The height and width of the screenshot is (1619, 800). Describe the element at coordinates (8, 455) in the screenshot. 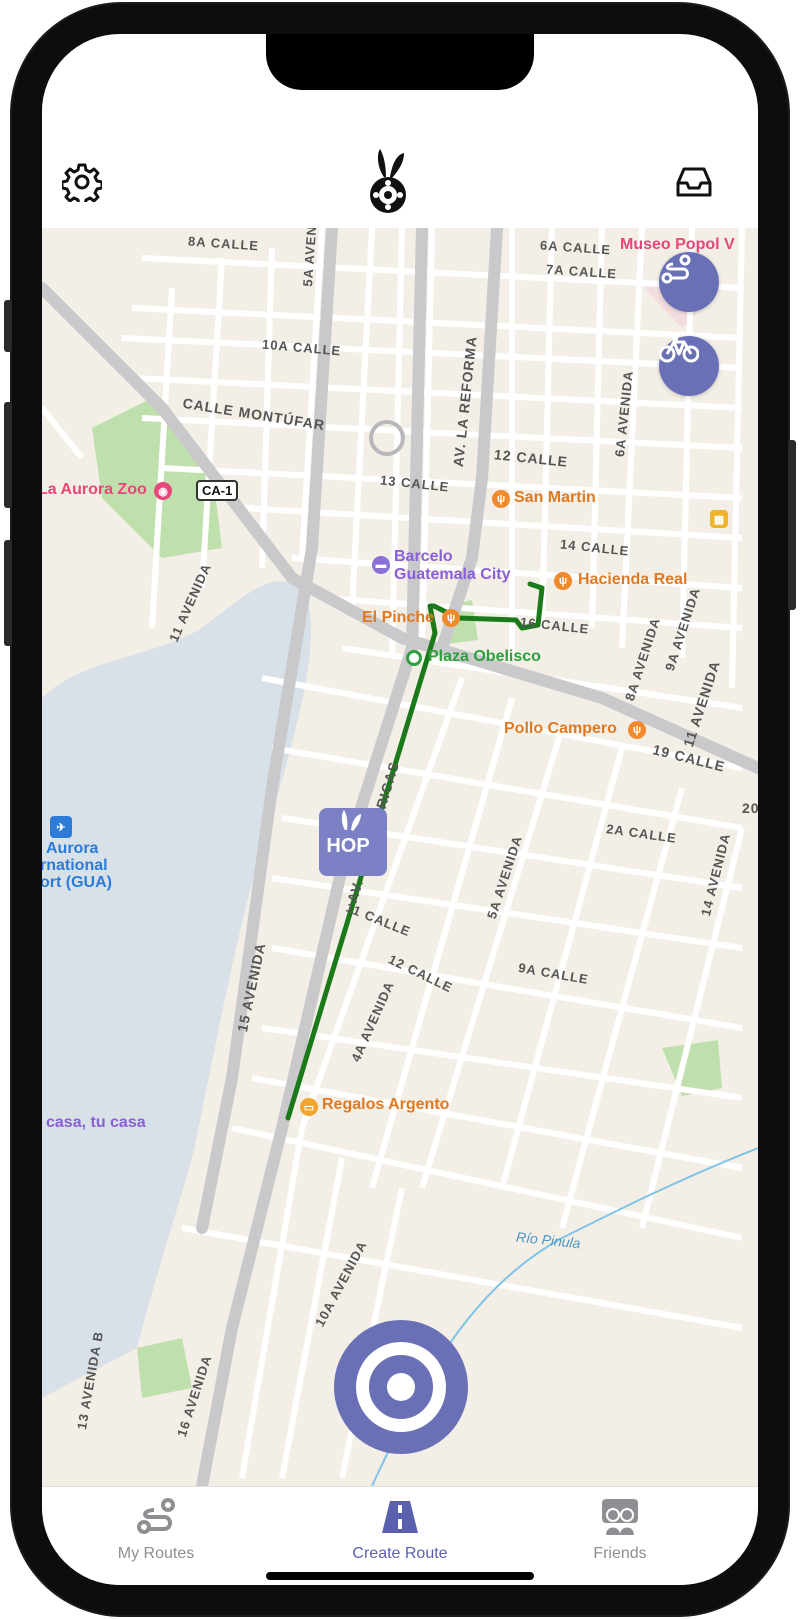

I see `volume-up-button` at that location.